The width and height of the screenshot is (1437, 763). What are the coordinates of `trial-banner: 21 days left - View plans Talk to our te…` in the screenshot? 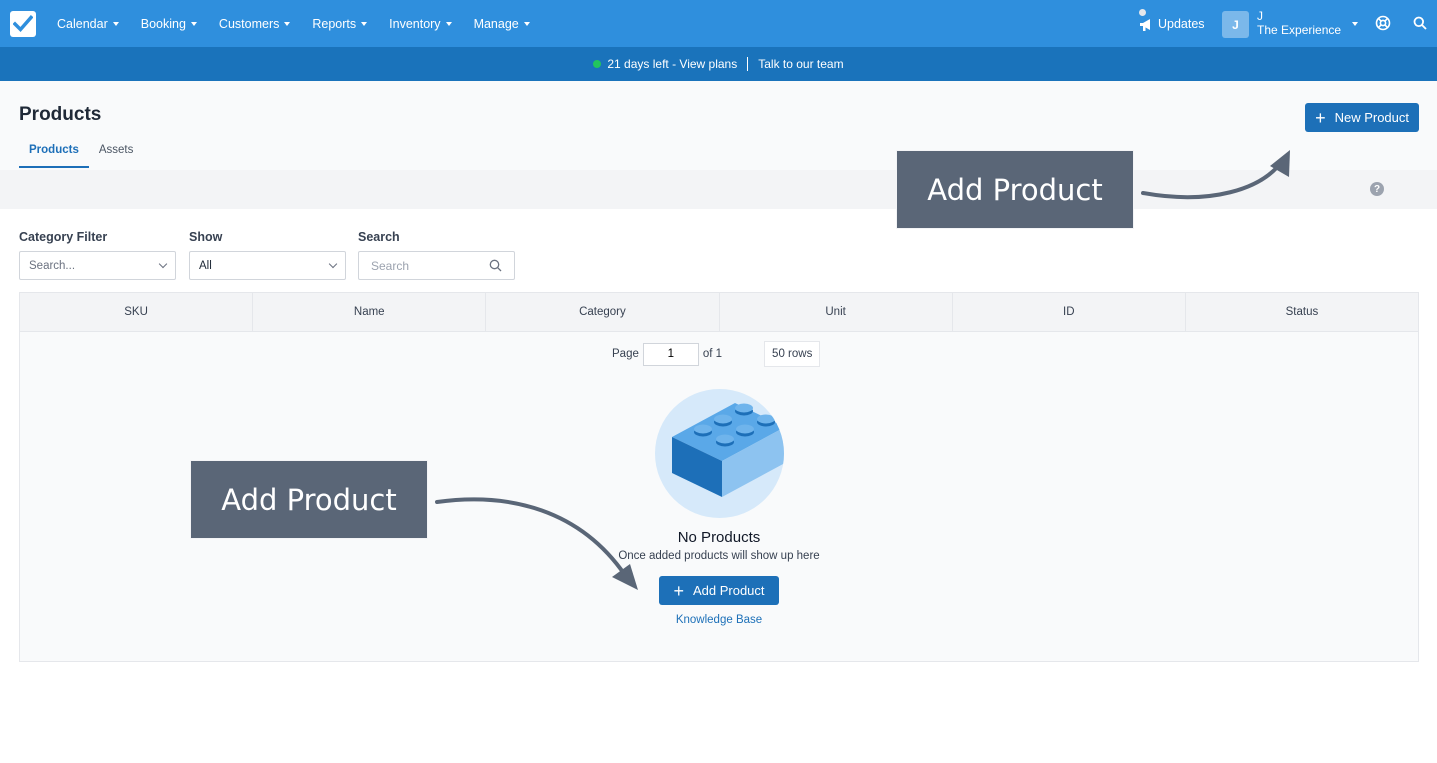 It's located at (718, 64).